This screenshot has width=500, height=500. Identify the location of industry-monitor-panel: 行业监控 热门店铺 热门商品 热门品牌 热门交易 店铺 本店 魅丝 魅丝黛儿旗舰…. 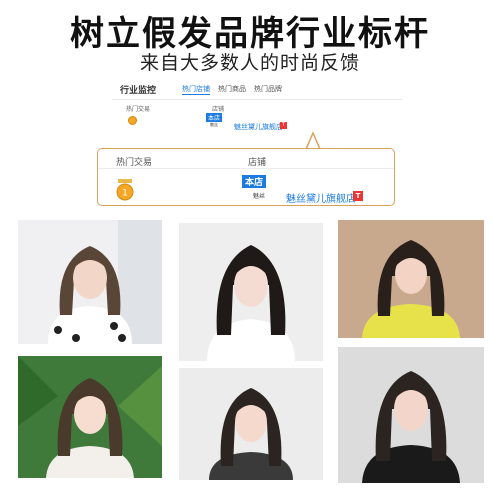
(257, 109).